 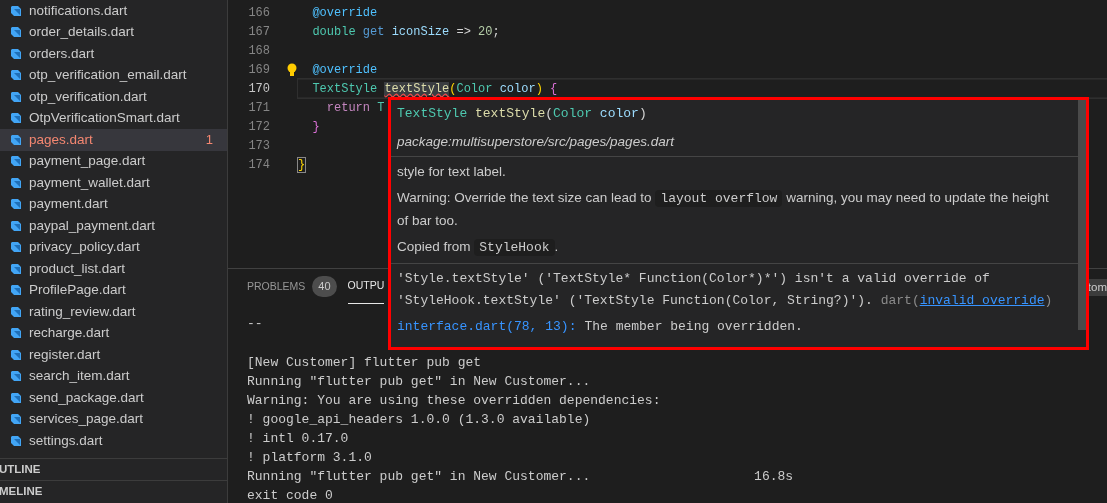 What do you see at coordinates (535, 141) in the screenshot?
I see `package-path: package:multisuperstore/src/pages/pages.dart` at bounding box center [535, 141].